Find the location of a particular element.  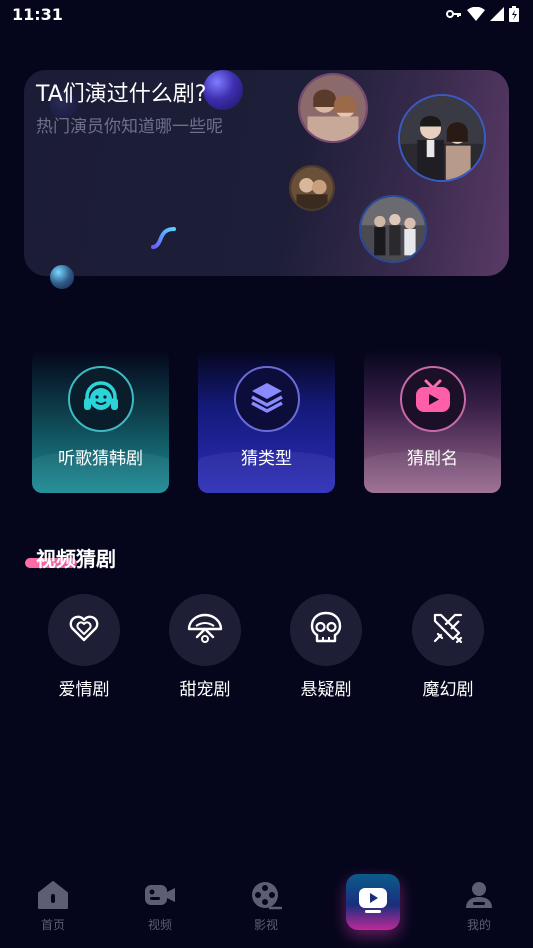

genre-sweet: 甜宠剧 is located at coordinates (205, 647).